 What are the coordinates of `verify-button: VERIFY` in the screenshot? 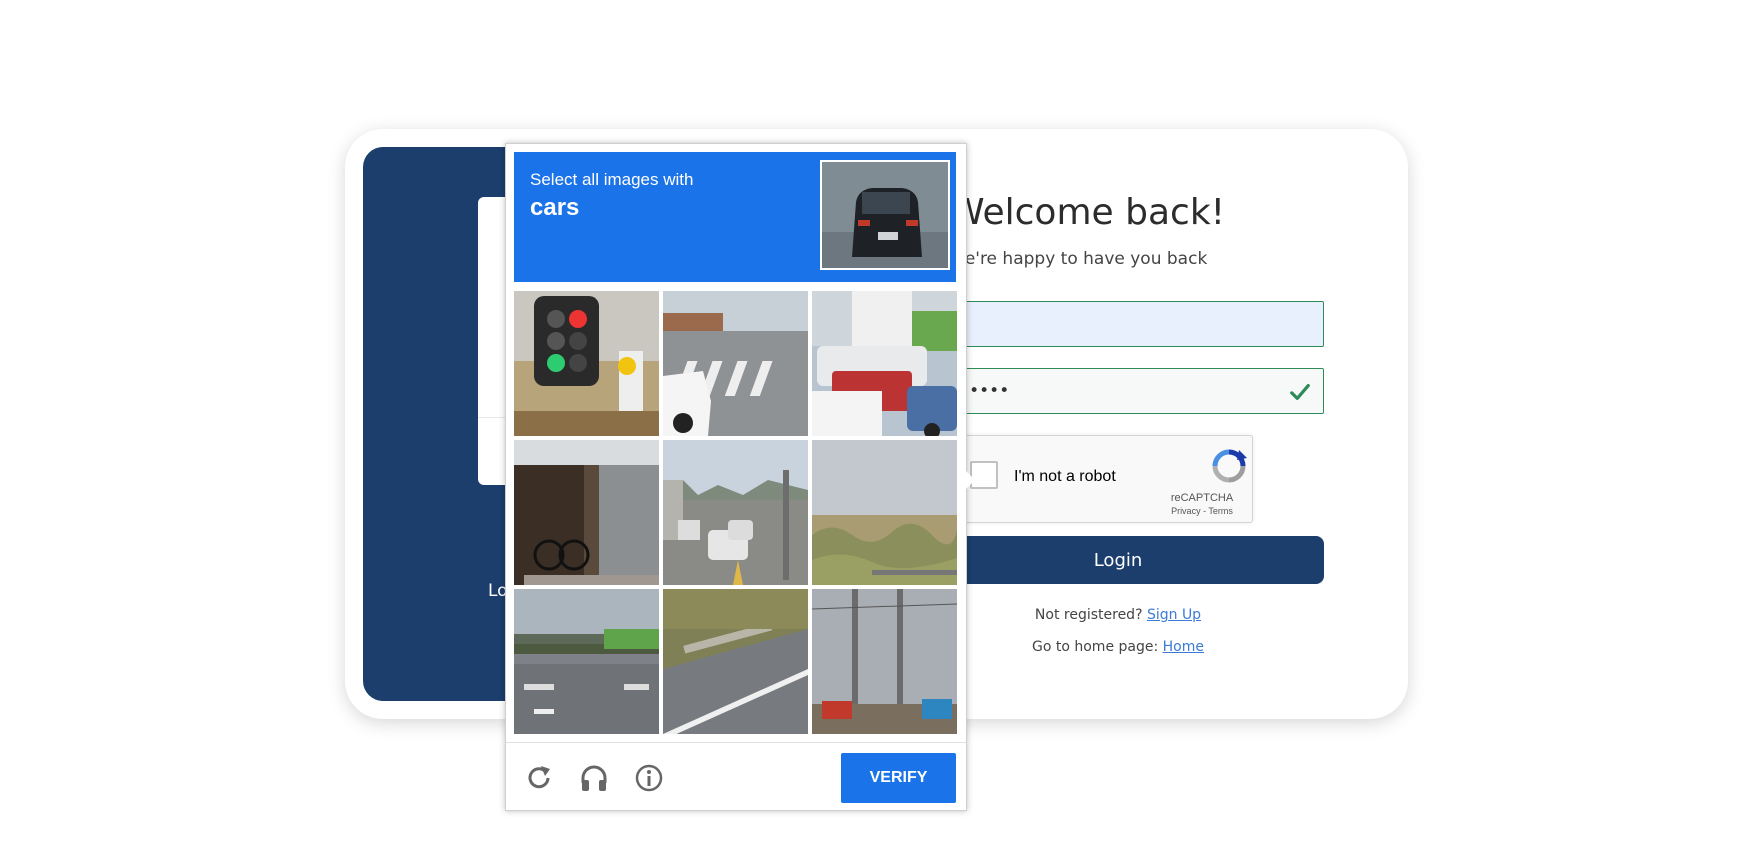 It's located at (898, 778).